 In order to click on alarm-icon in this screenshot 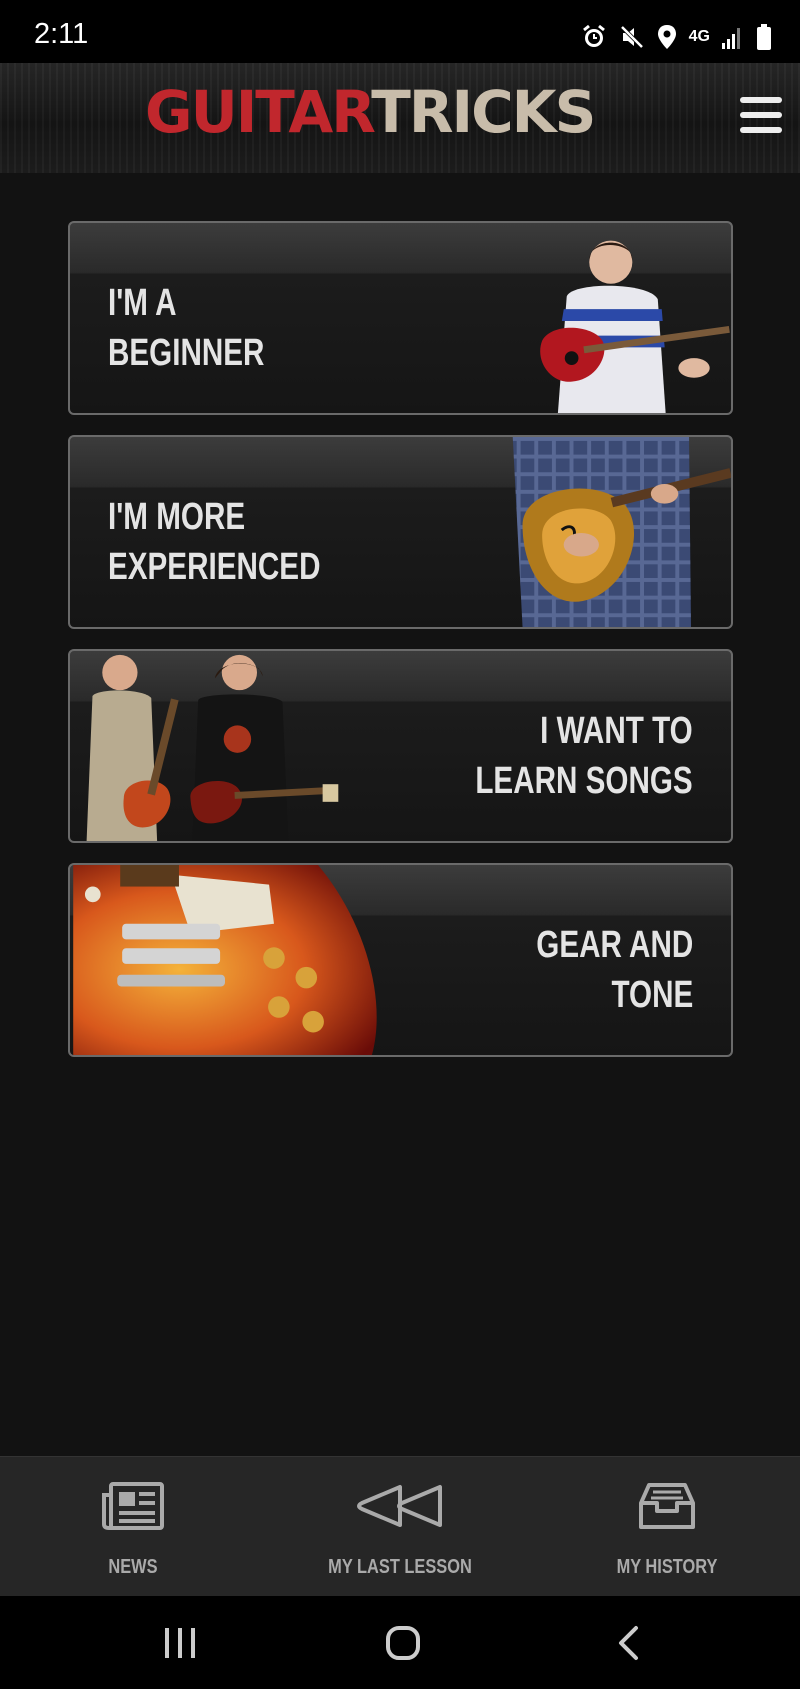, I will do `click(593, 35)`.